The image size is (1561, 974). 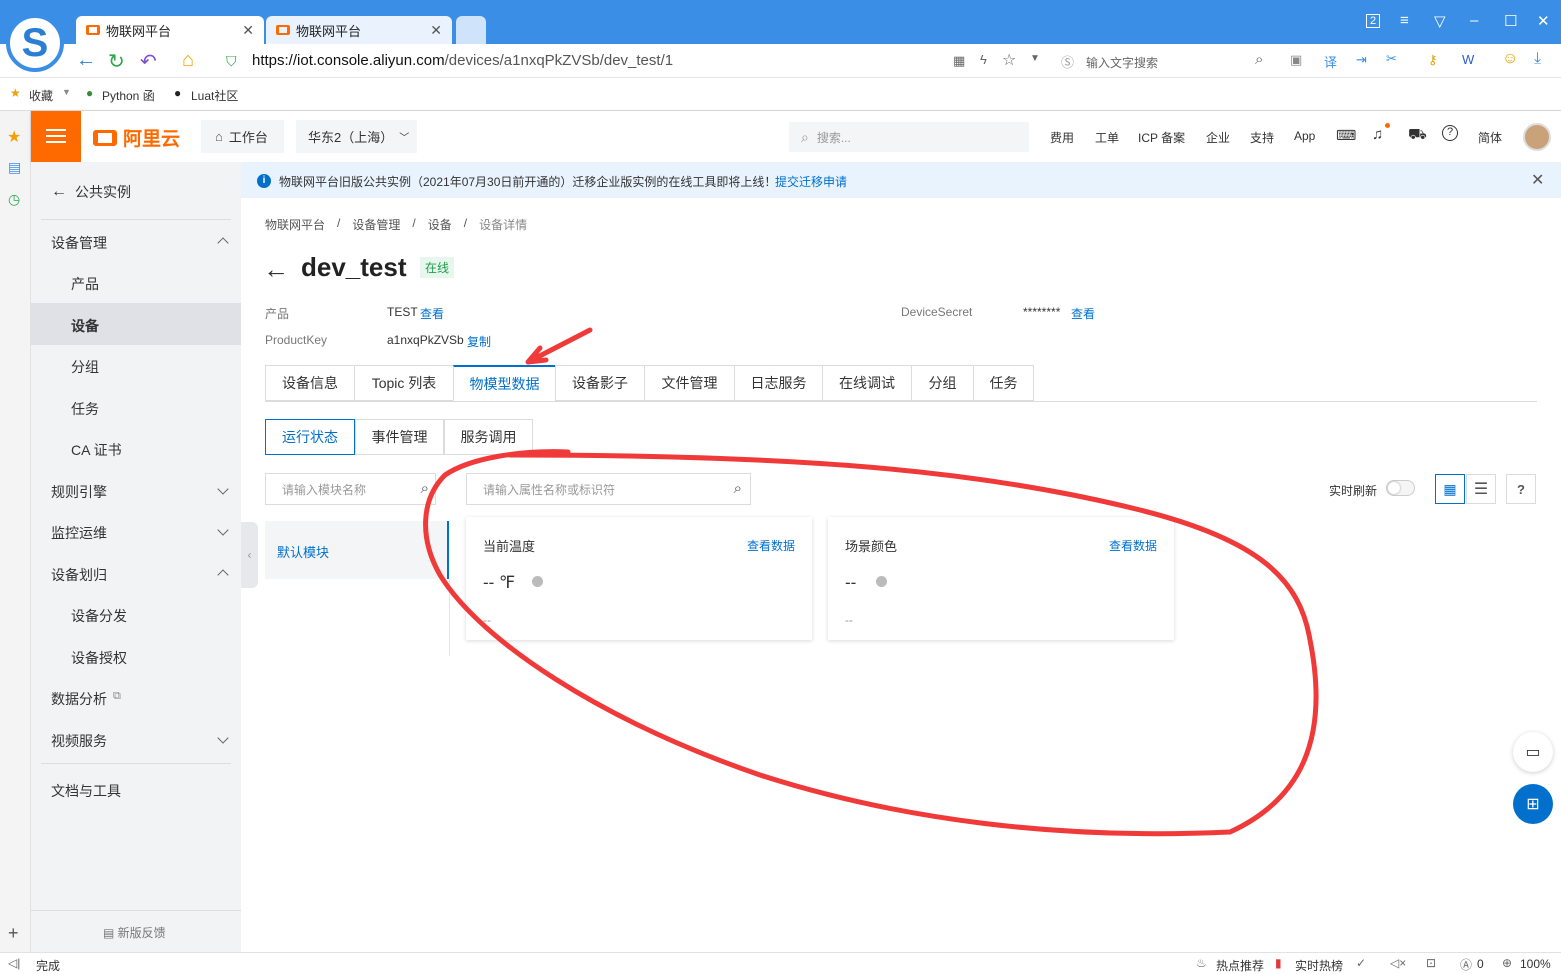 I want to click on mute-icon: ◁×, so click(x=1398, y=963).